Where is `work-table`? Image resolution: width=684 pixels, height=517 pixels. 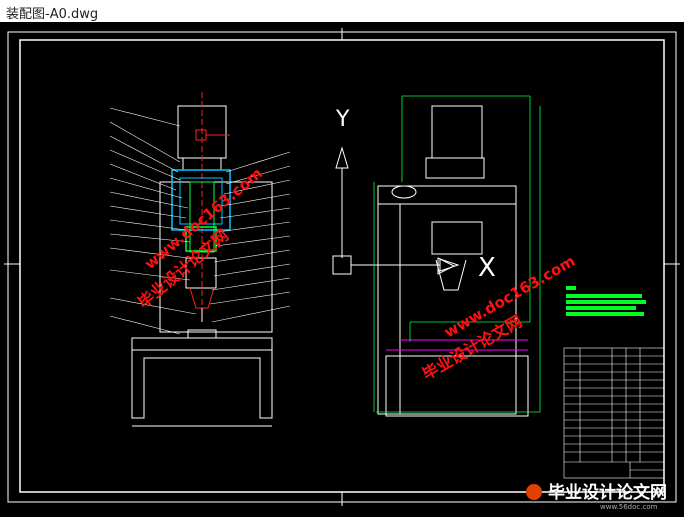
work-table is located at coordinates (202, 344).